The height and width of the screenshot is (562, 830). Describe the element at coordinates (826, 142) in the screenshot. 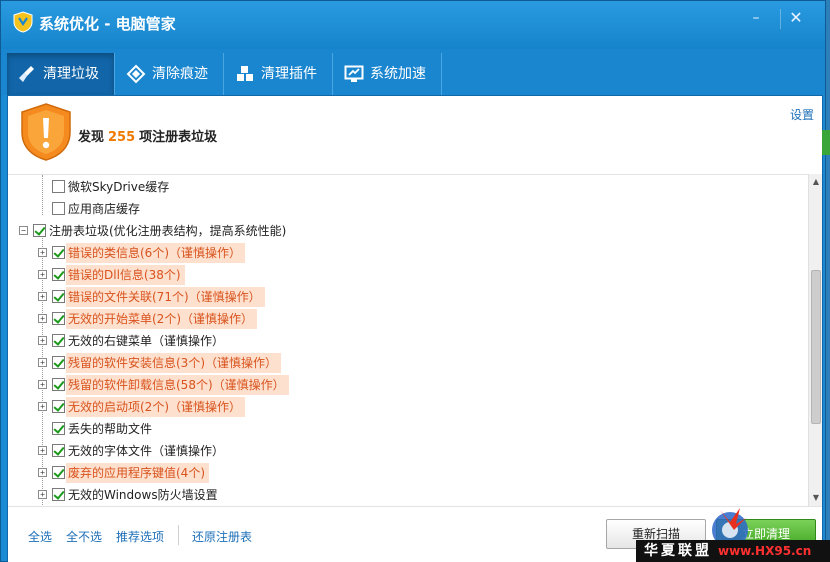

I see `desktop-edge-green` at that location.